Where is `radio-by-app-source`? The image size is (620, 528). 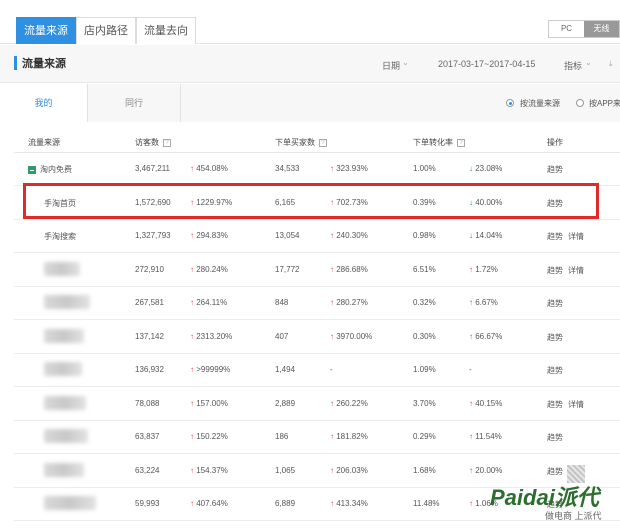 radio-by-app-source is located at coordinates (580, 103).